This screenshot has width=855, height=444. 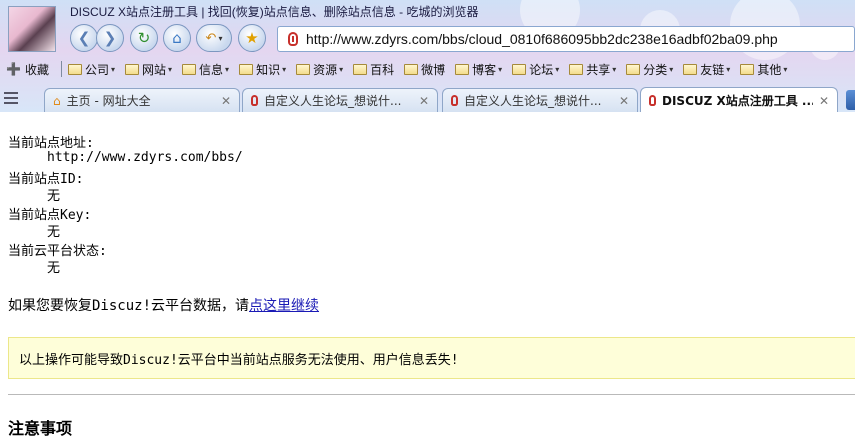 What do you see at coordinates (211, 38) in the screenshot?
I see `undo-icon: ↶` at bounding box center [211, 38].